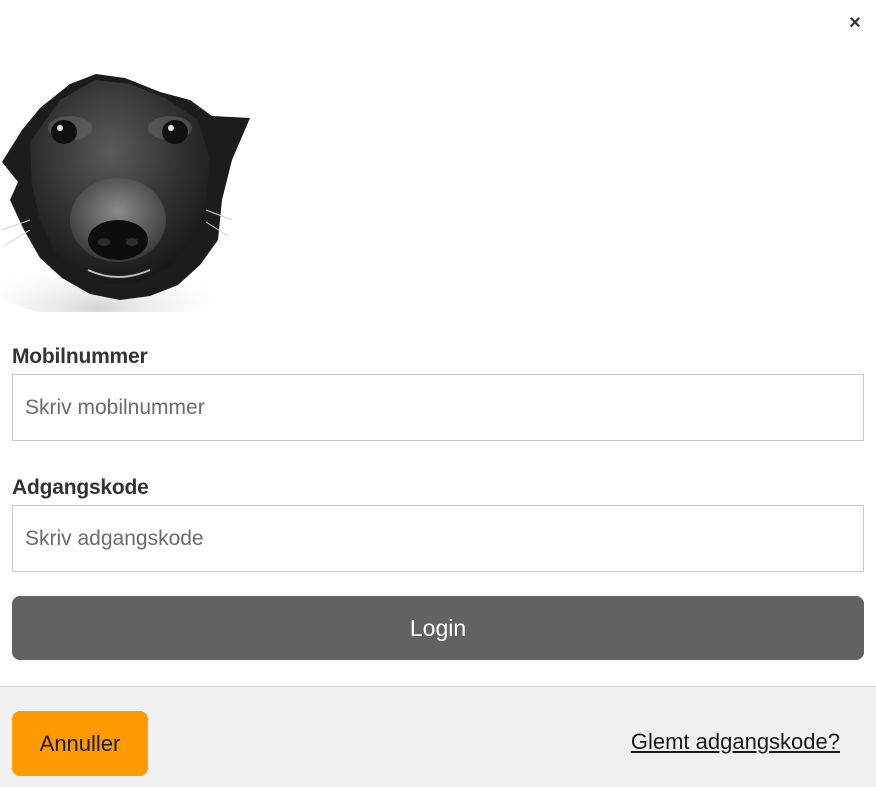  Describe the element at coordinates (438, 628) in the screenshot. I see `login-button: Login` at that location.